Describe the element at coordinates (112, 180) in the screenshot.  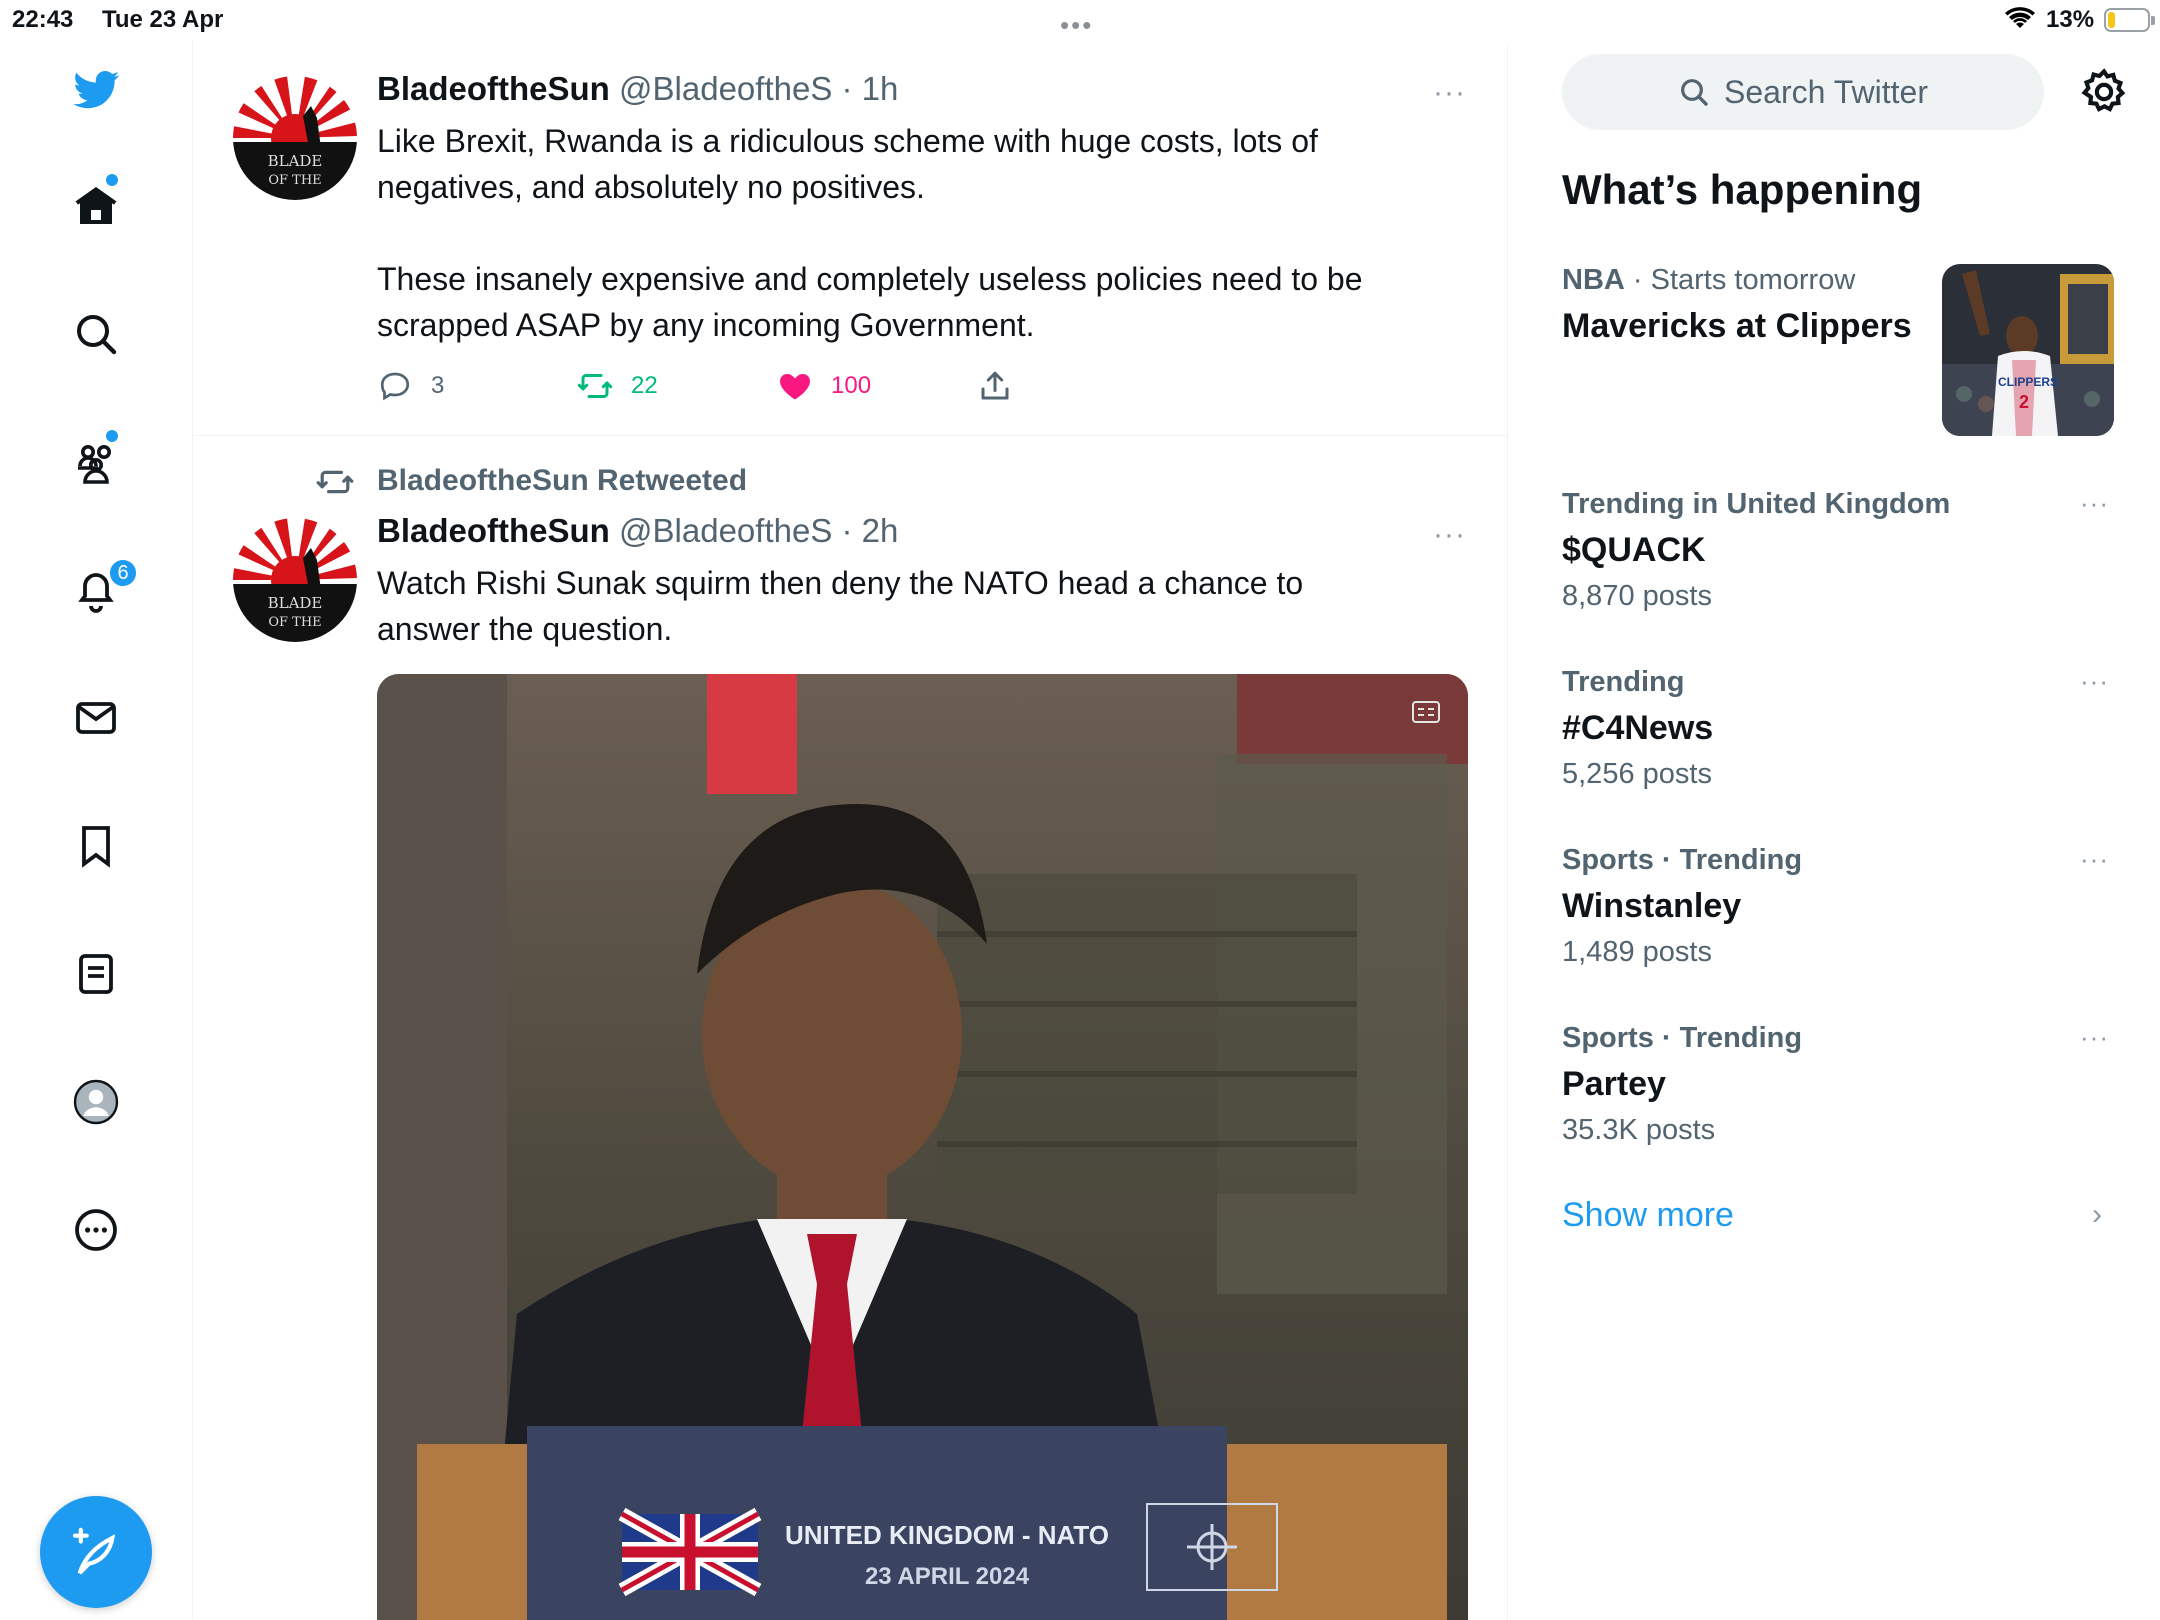
I see `home-unread-dot` at that location.